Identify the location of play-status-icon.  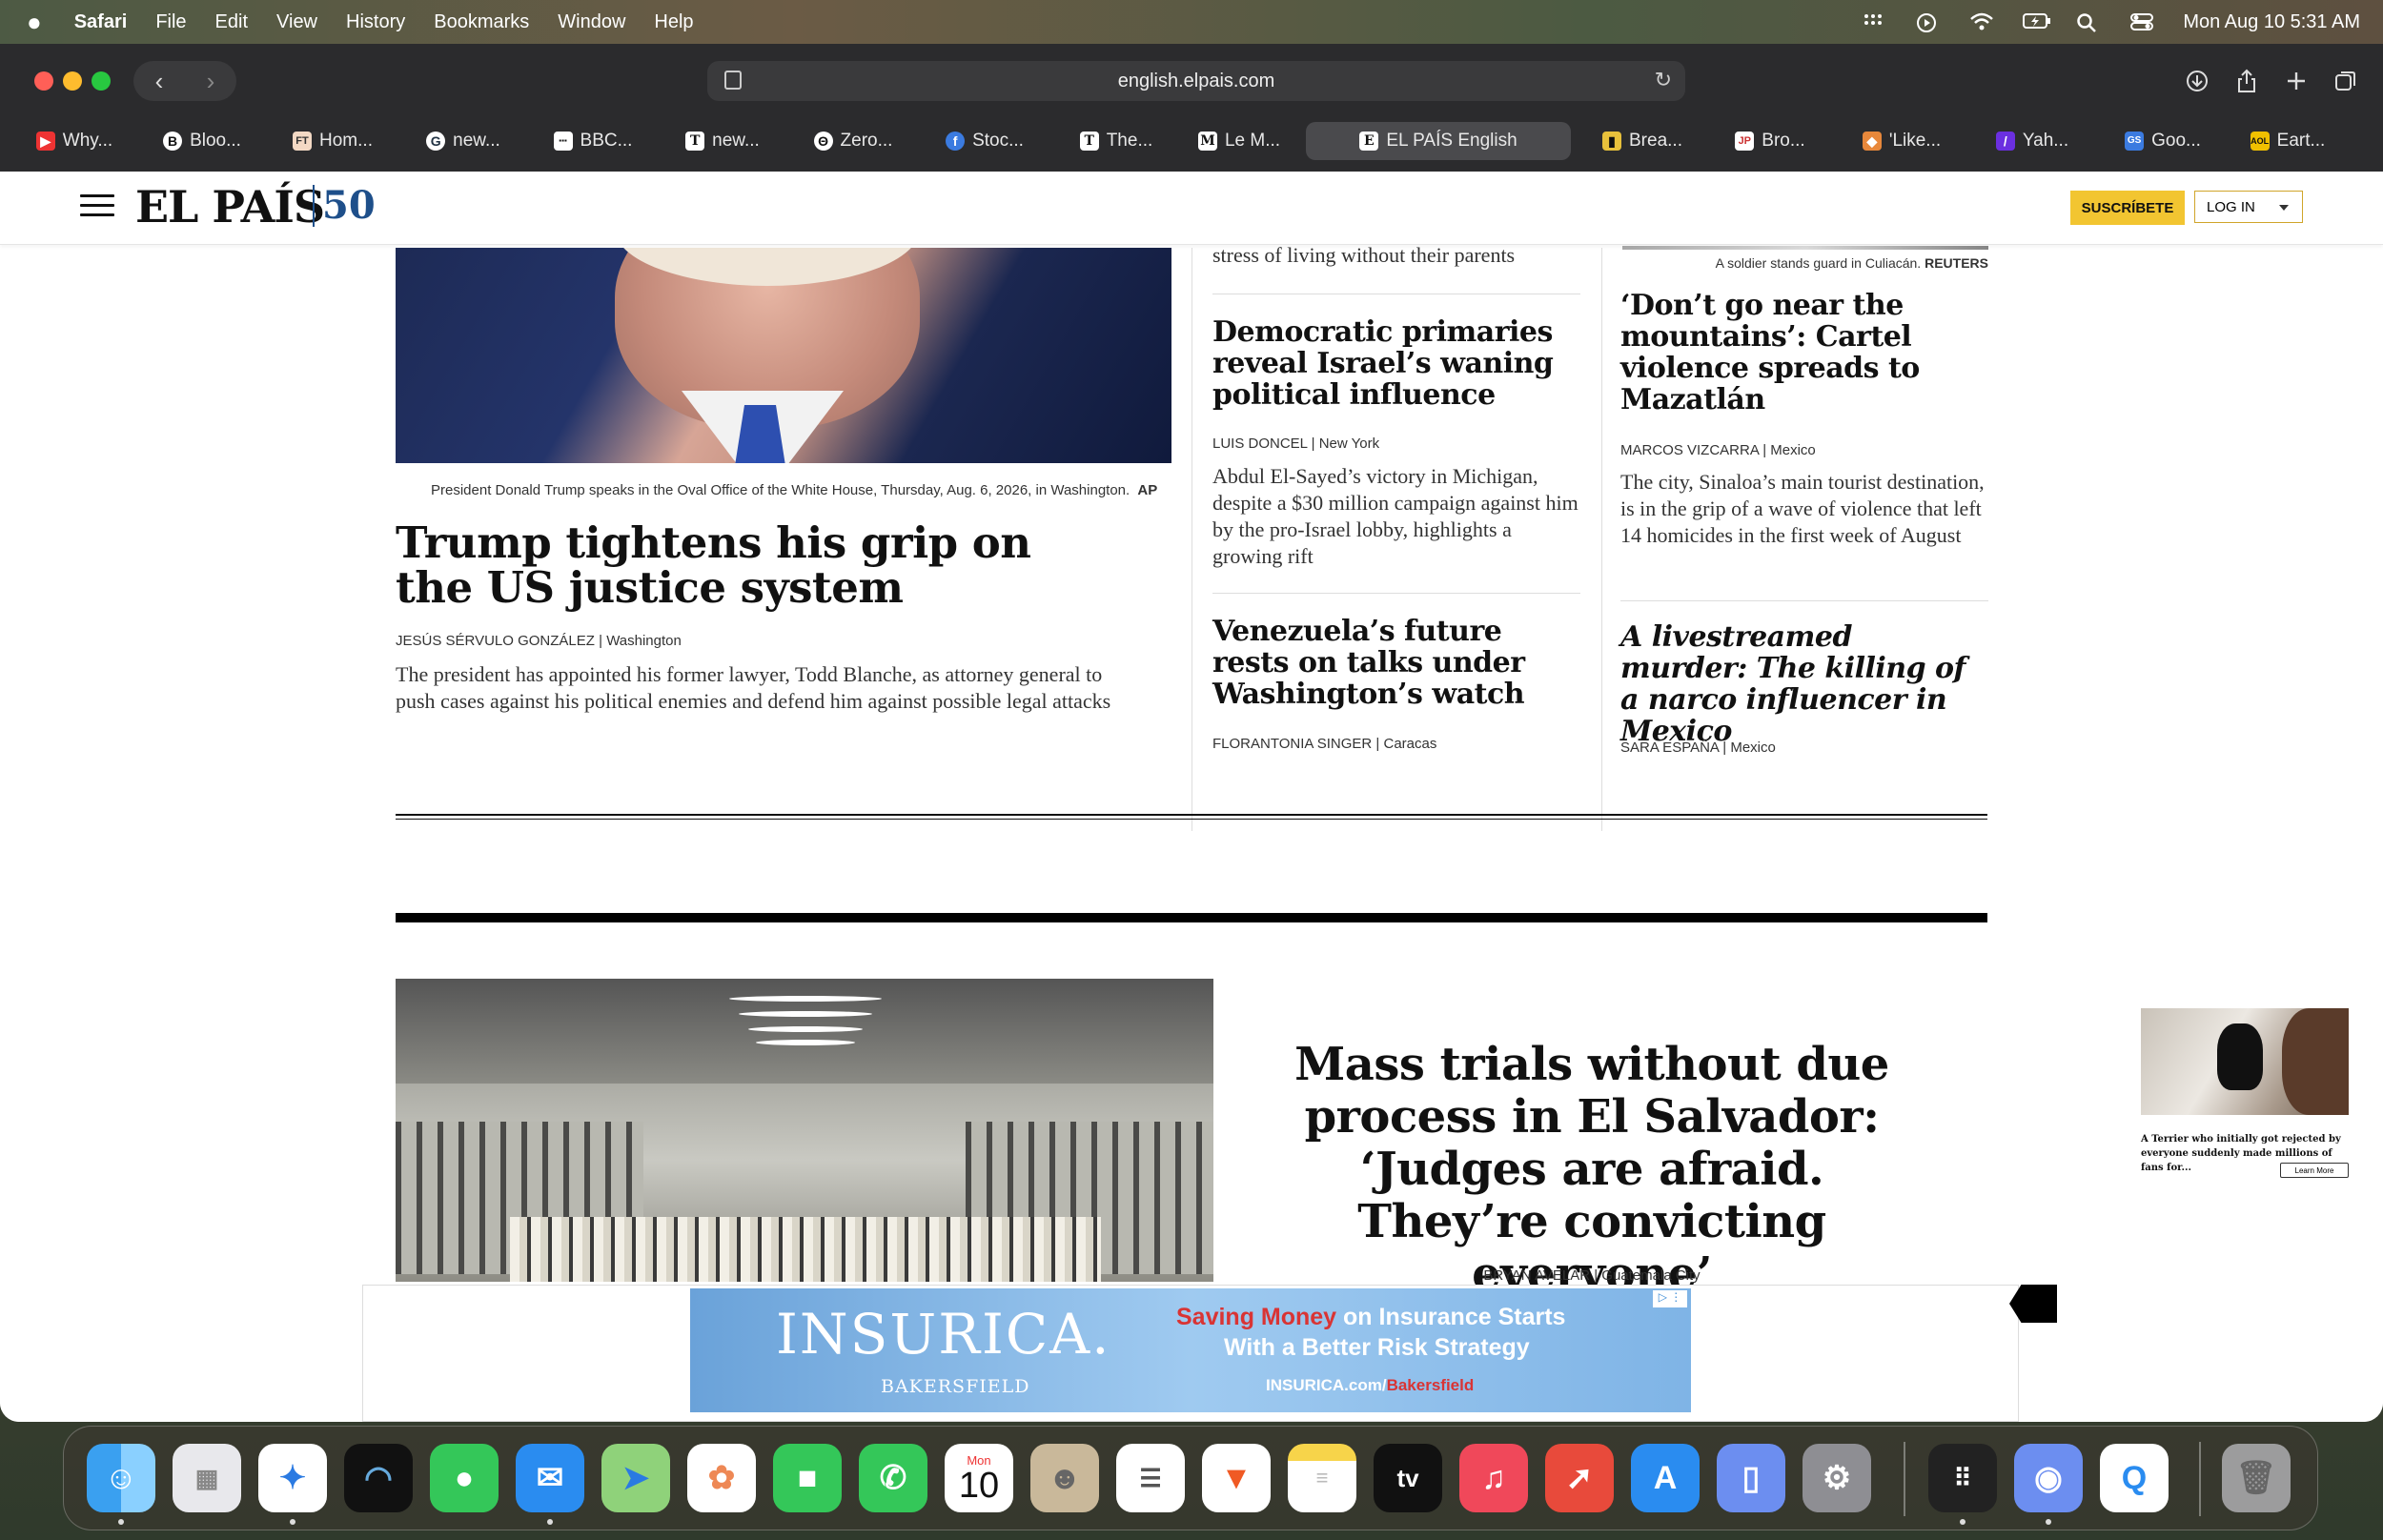
(1929, 22).